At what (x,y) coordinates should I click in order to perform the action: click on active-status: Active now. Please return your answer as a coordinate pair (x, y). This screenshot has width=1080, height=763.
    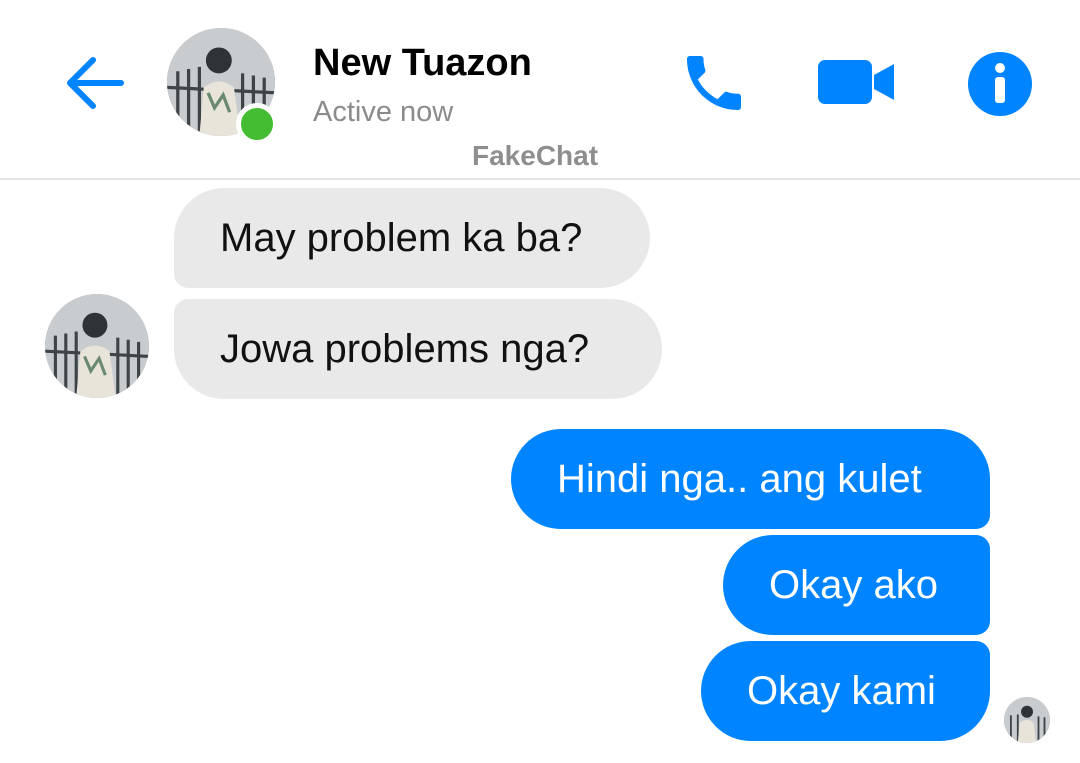
    Looking at the image, I should click on (383, 112).